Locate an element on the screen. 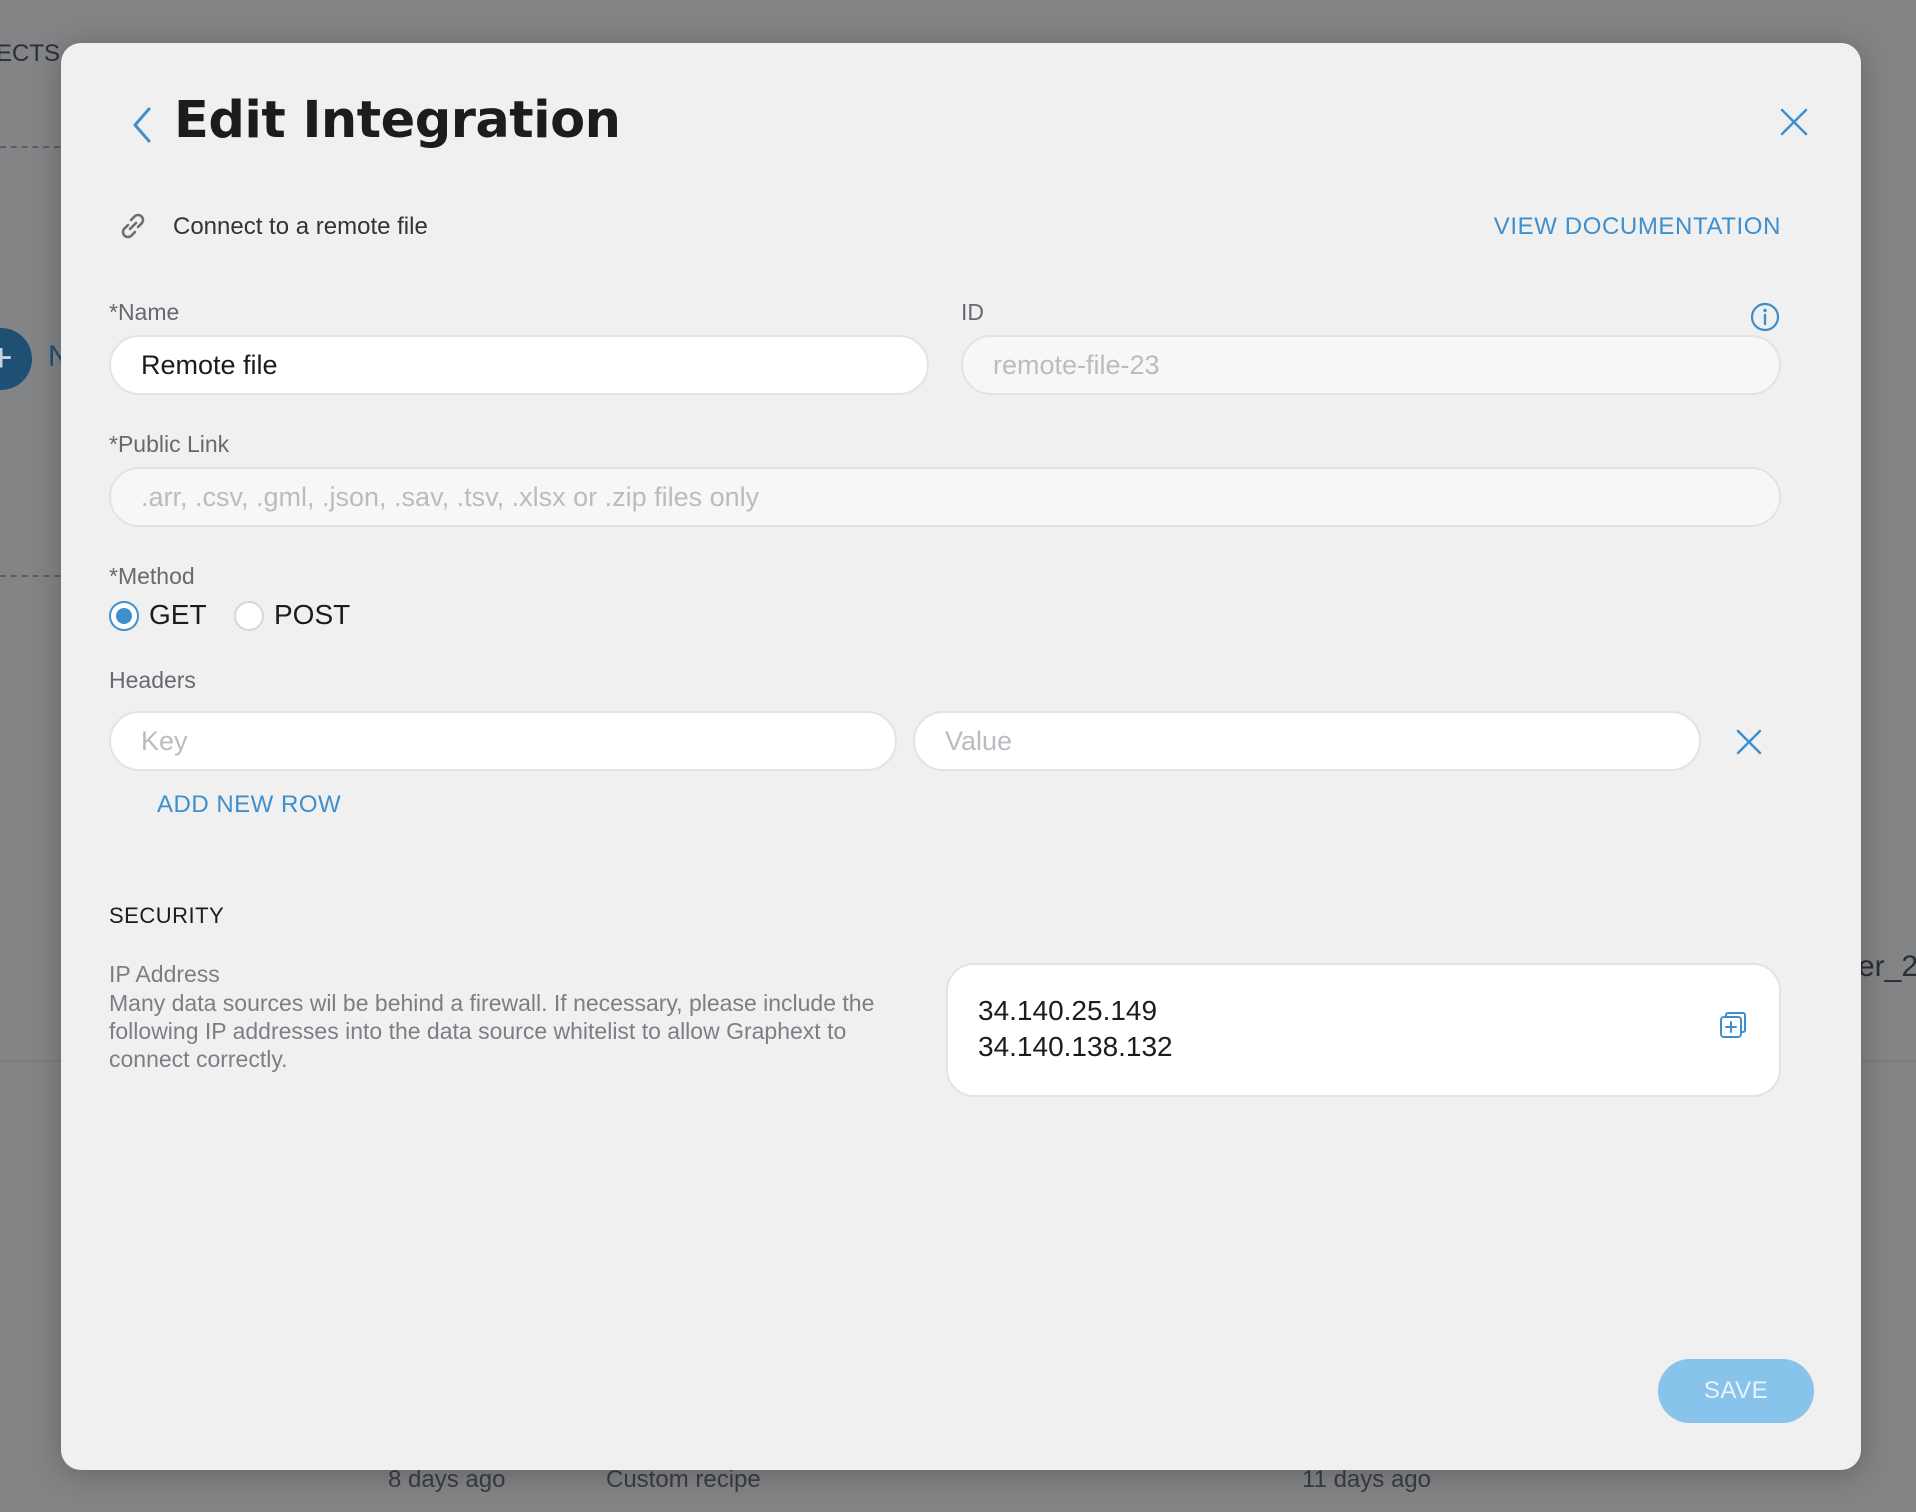  headers-label: Headers is located at coordinates (152, 680).